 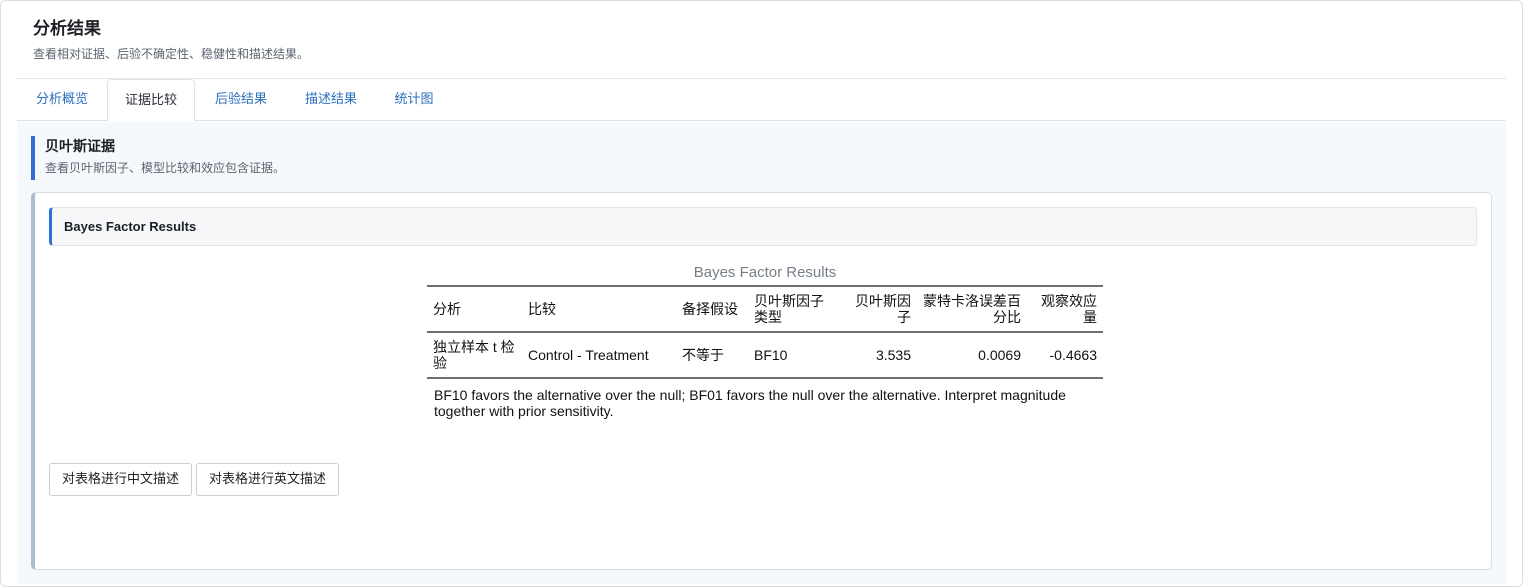 I want to click on table-cell: Control - Treatment, so click(x=588, y=355).